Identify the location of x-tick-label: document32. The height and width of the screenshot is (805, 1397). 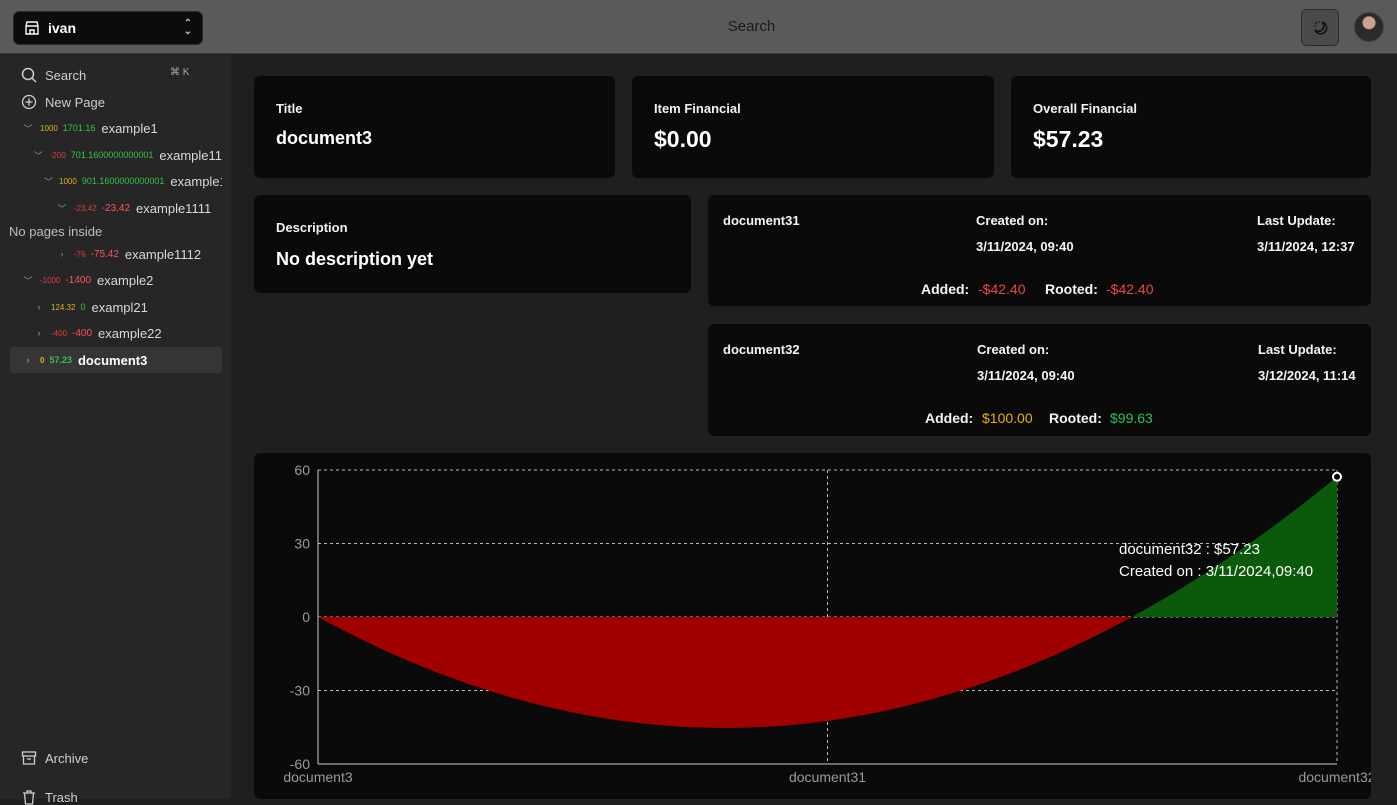
(1334, 777).